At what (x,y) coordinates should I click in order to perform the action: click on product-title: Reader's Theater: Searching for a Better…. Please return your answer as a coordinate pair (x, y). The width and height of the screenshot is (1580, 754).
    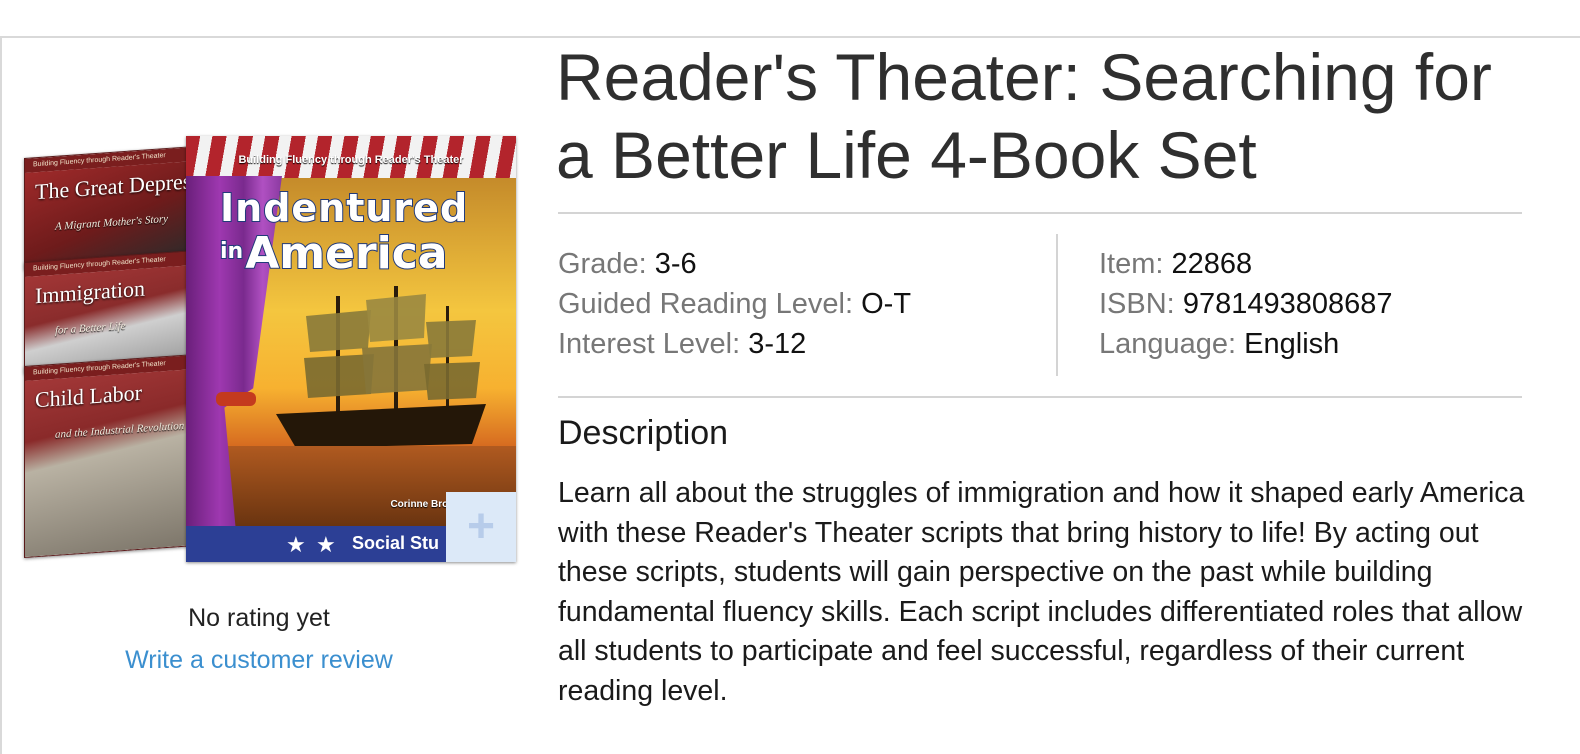
    Looking at the image, I should click on (1024, 116).